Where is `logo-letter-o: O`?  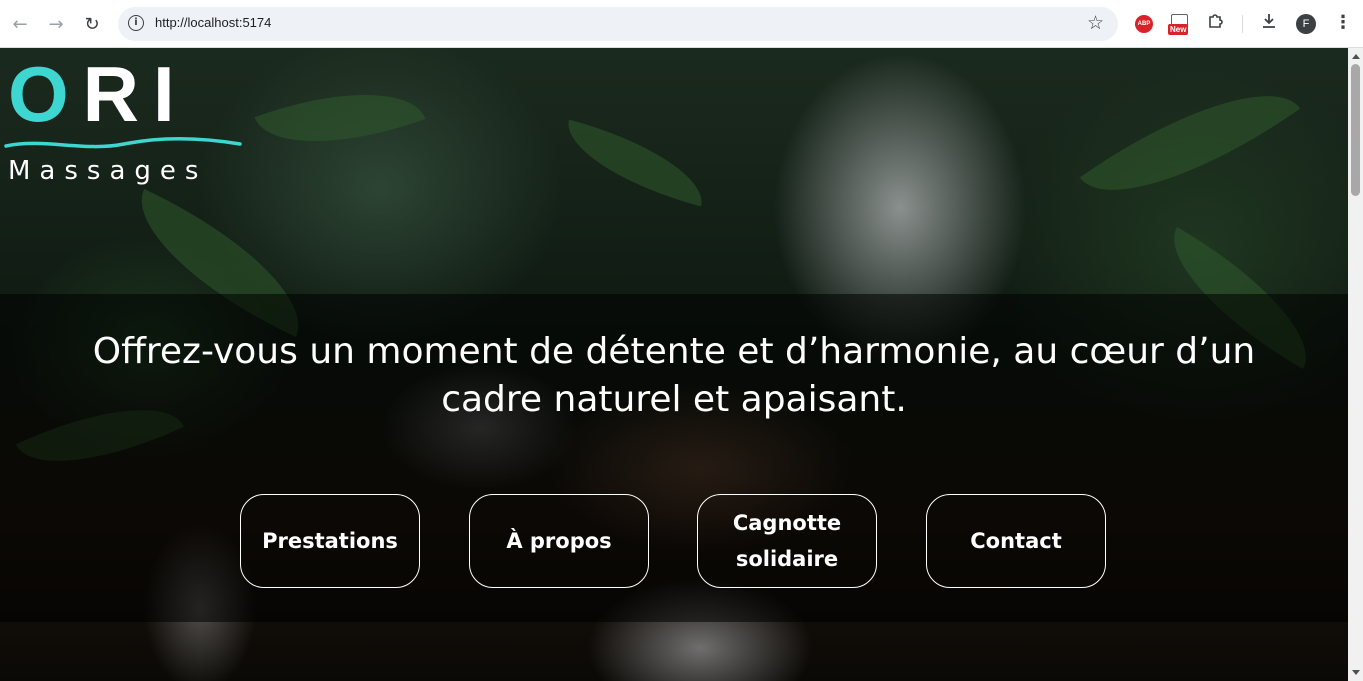 logo-letter-o: O is located at coordinates (45, 94).